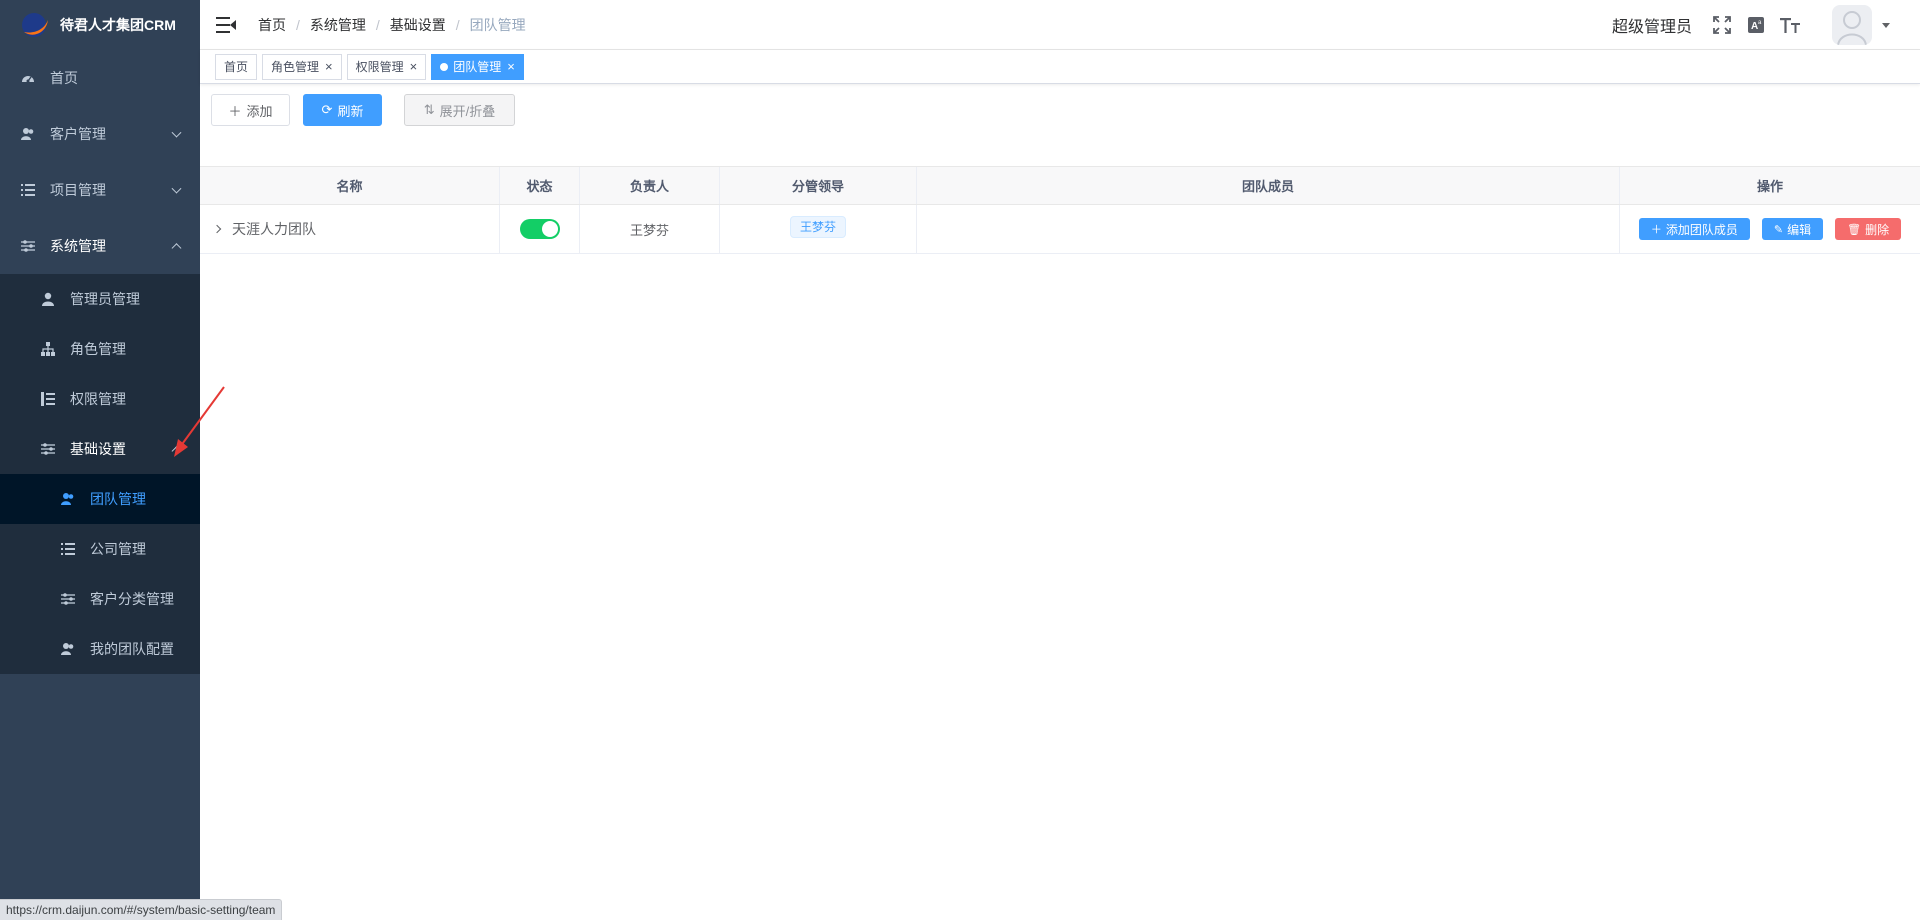 This screenshot has height=920, width=1920. I want to click on status-cell, so click(540, 229).